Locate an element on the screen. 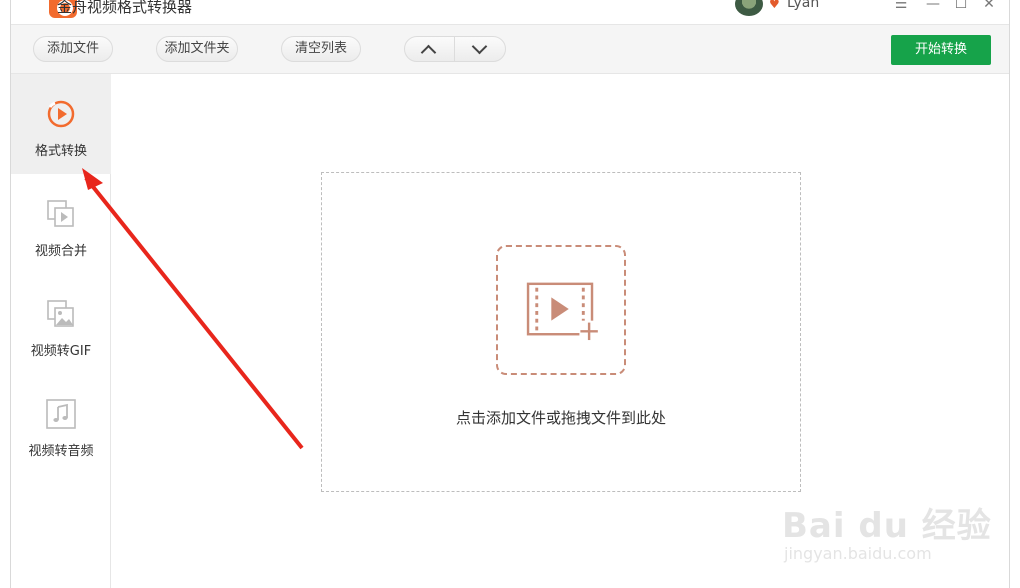  add-video-icon is located at coordinates (562, 311).